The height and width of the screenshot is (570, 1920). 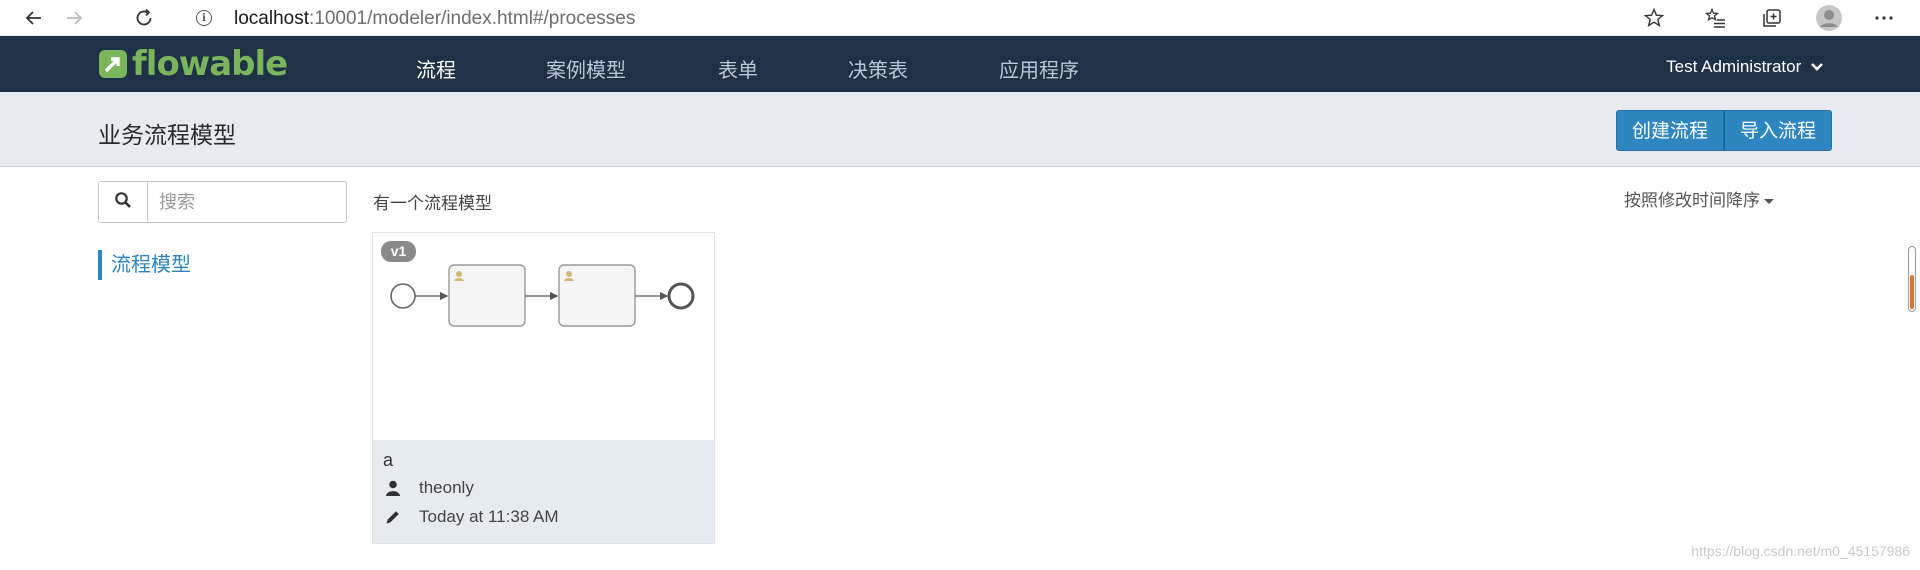 I want to click on process-model-card: v1 a theonly Today at 11:38 AM, so click(x=543, y=388).